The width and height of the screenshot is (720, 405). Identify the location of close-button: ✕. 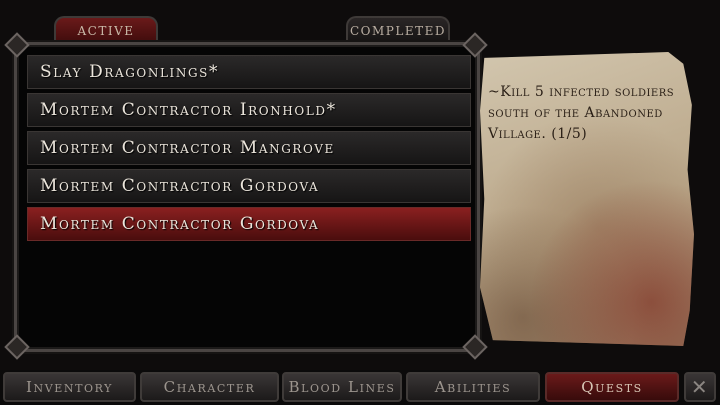
(700, 387).